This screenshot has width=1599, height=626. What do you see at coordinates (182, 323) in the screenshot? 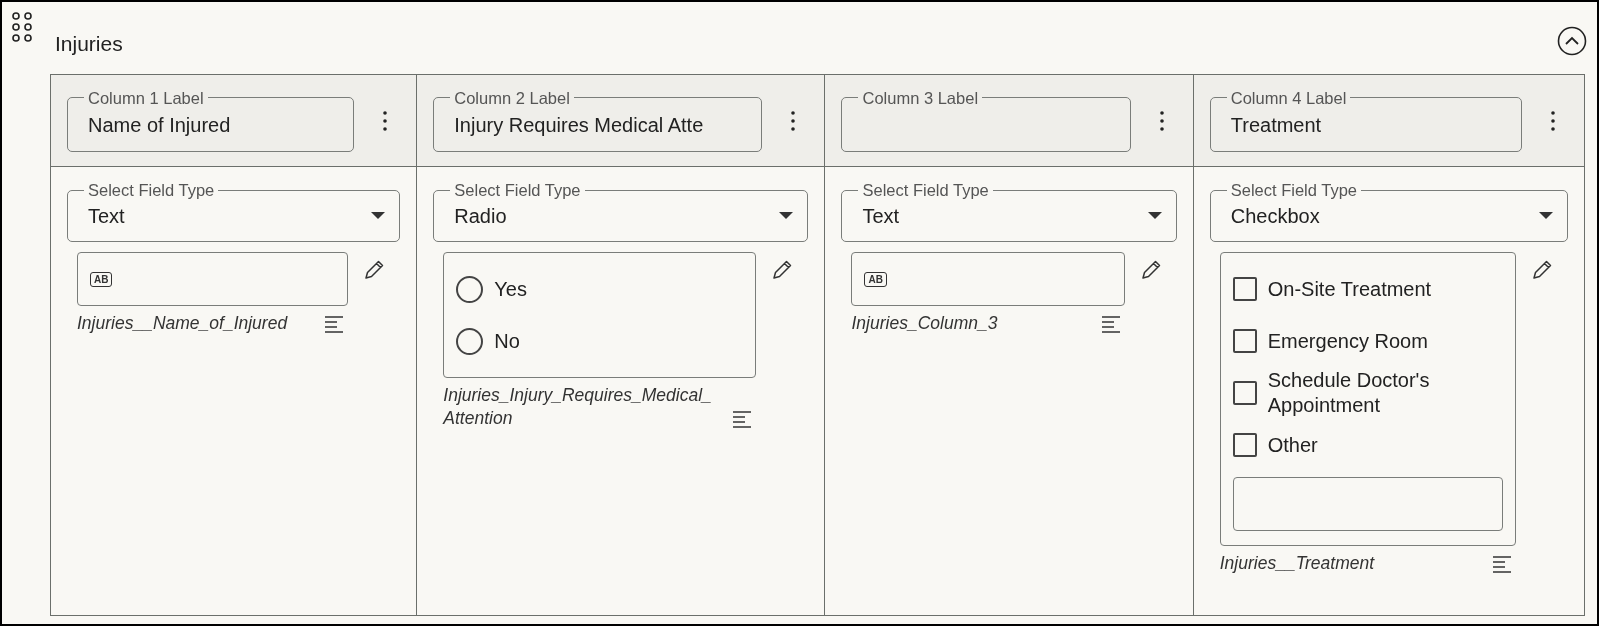
I see `variable-name: Injuries__Name_of_Injured` at bounding box center [182, 323].